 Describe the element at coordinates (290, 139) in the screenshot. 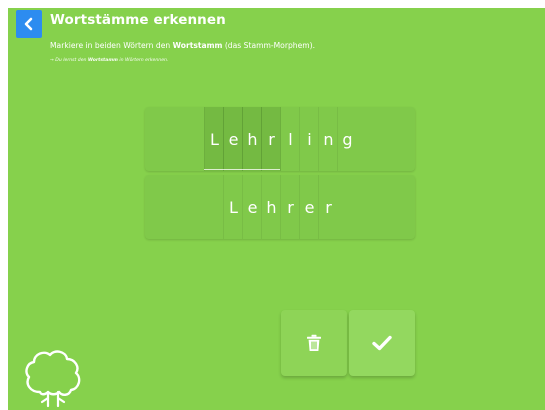

I see `letter-tile: l` at that location.